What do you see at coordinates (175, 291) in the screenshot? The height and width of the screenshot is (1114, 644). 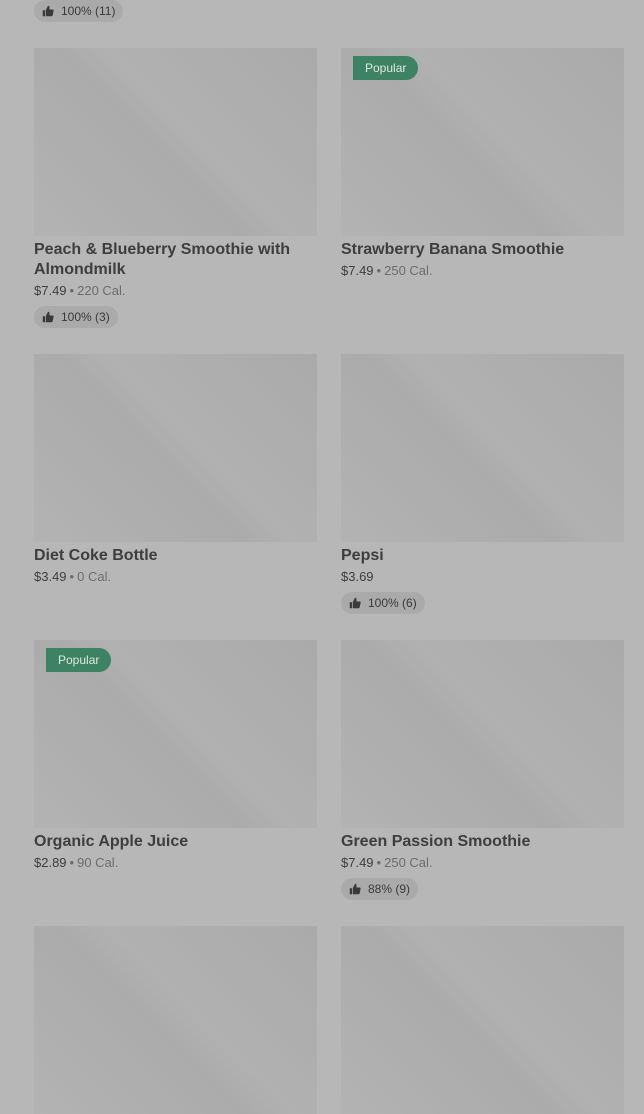 I see `item-meta: $7.49 • 220 Cal.` at bounding box center [175, 291].